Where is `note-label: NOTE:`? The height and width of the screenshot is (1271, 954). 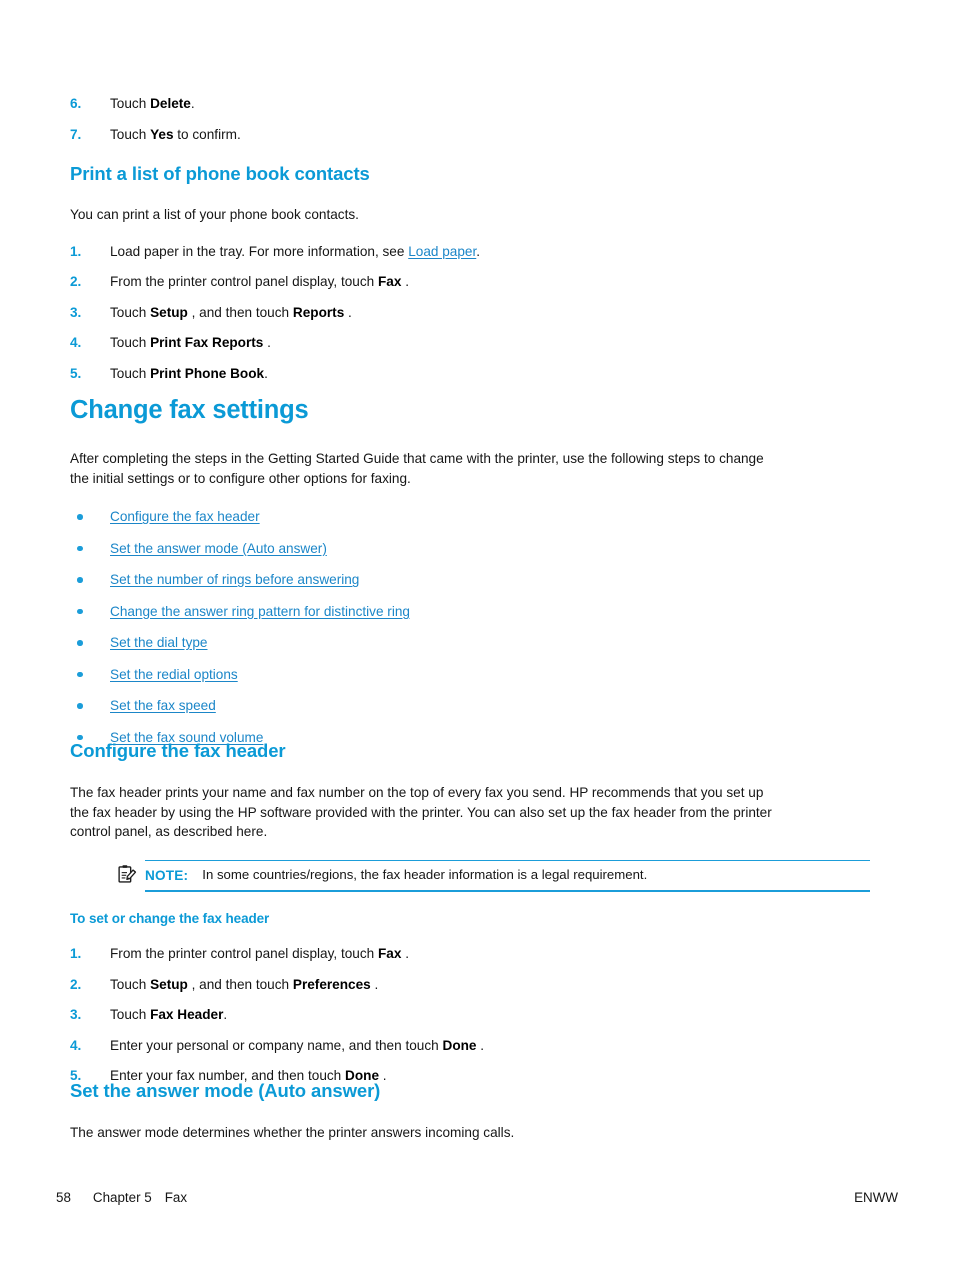
note-label: NOTE: is located at coordinates (167, 875).